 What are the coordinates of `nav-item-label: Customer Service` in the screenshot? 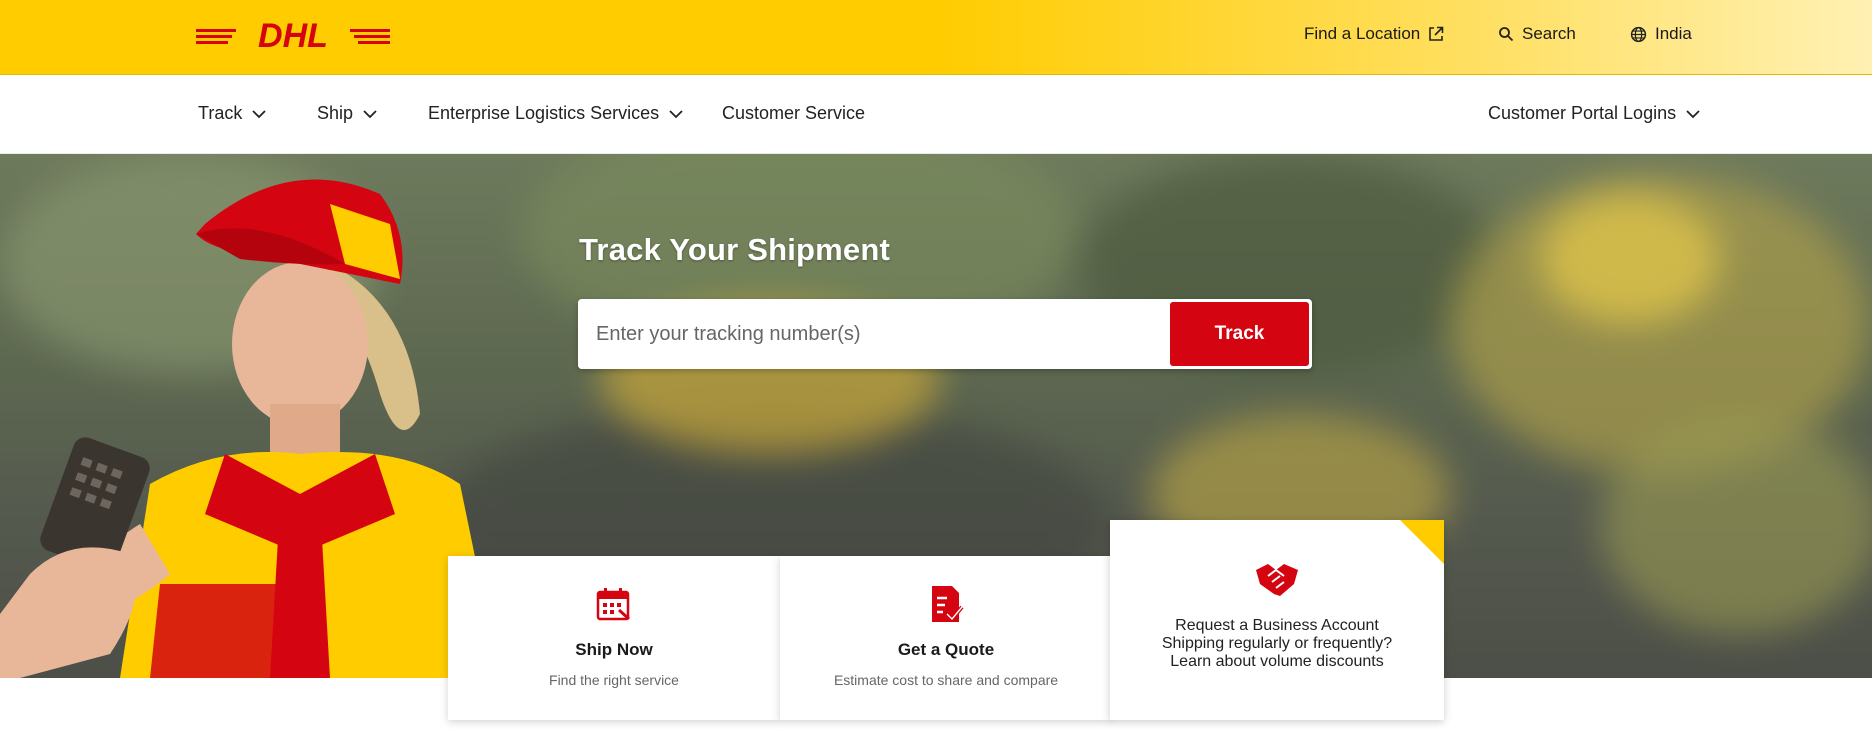 It's located at (794, 113).